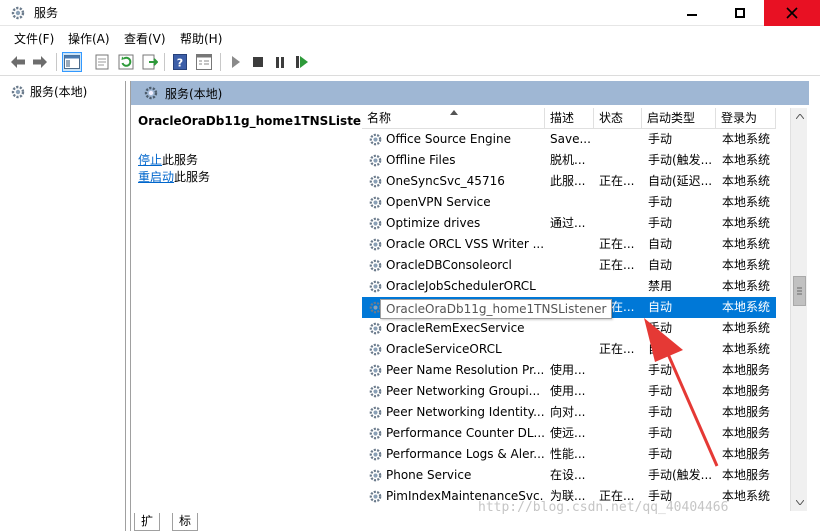 Image resolution: width=820 pixels, height=531 pixels. Describe the element at coordinates (147, 522) in the screenshot. I see `tab-extended: 扩展` at that location.